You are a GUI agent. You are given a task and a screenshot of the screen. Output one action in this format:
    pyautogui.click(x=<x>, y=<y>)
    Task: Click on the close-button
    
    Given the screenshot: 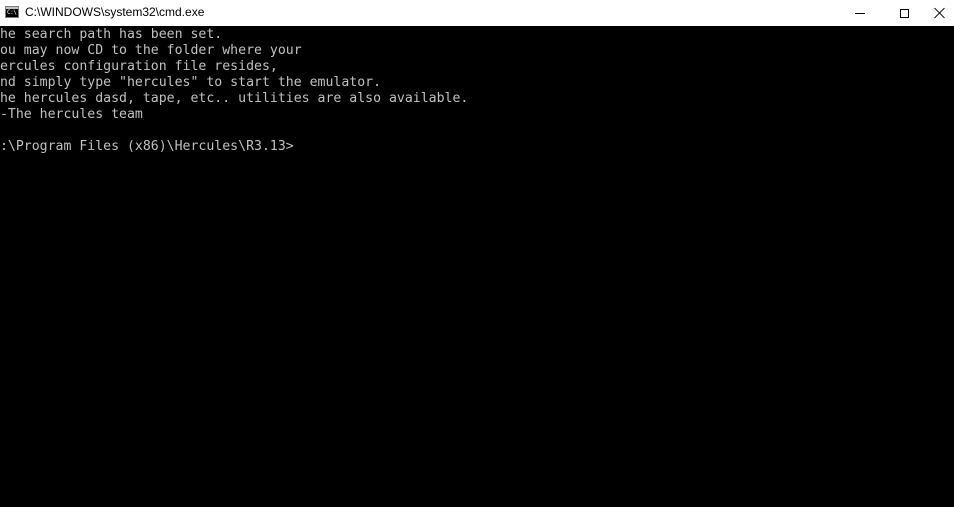 What is the action you would take?
    pyautogui.click(x=939, y=13)
    